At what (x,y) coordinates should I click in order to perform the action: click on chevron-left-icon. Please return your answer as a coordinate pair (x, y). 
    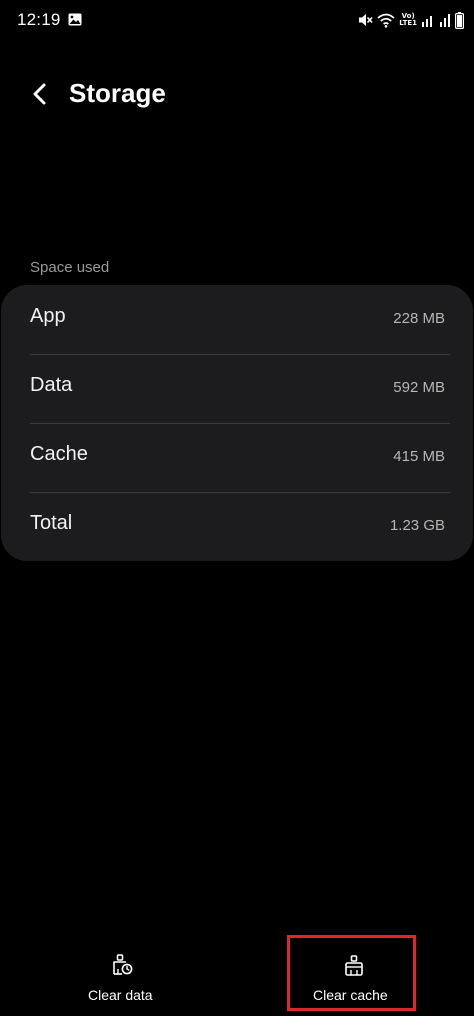
    Looking at the image, I should click on (39, 94).